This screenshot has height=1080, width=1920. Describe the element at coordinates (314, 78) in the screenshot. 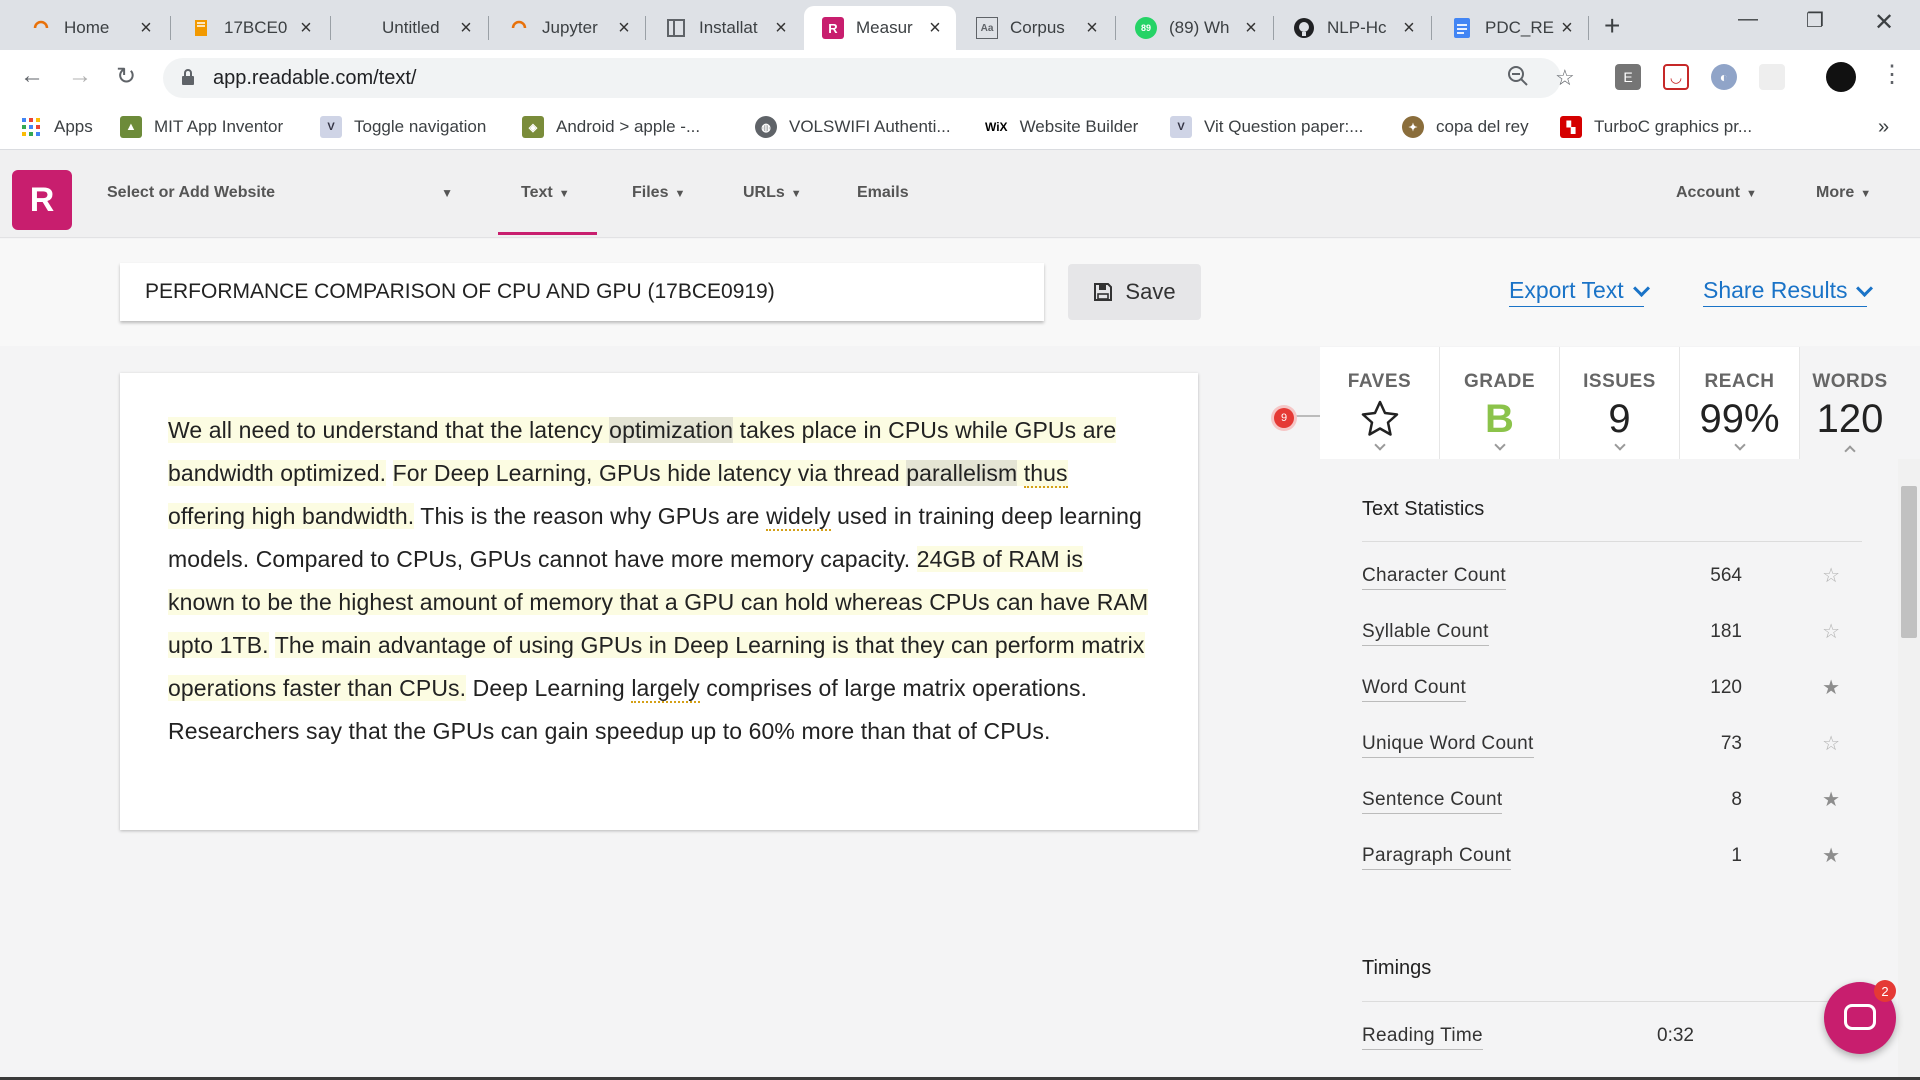

I see `url-text: app.readable.com/text/` at that location.